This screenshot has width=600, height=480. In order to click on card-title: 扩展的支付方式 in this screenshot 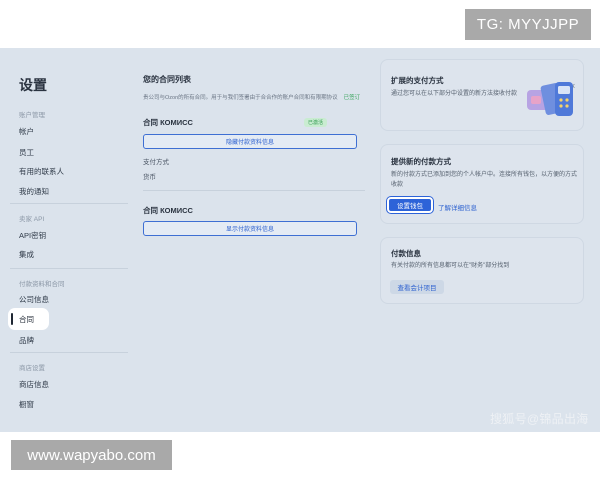, I will do `click(417, 80)`.